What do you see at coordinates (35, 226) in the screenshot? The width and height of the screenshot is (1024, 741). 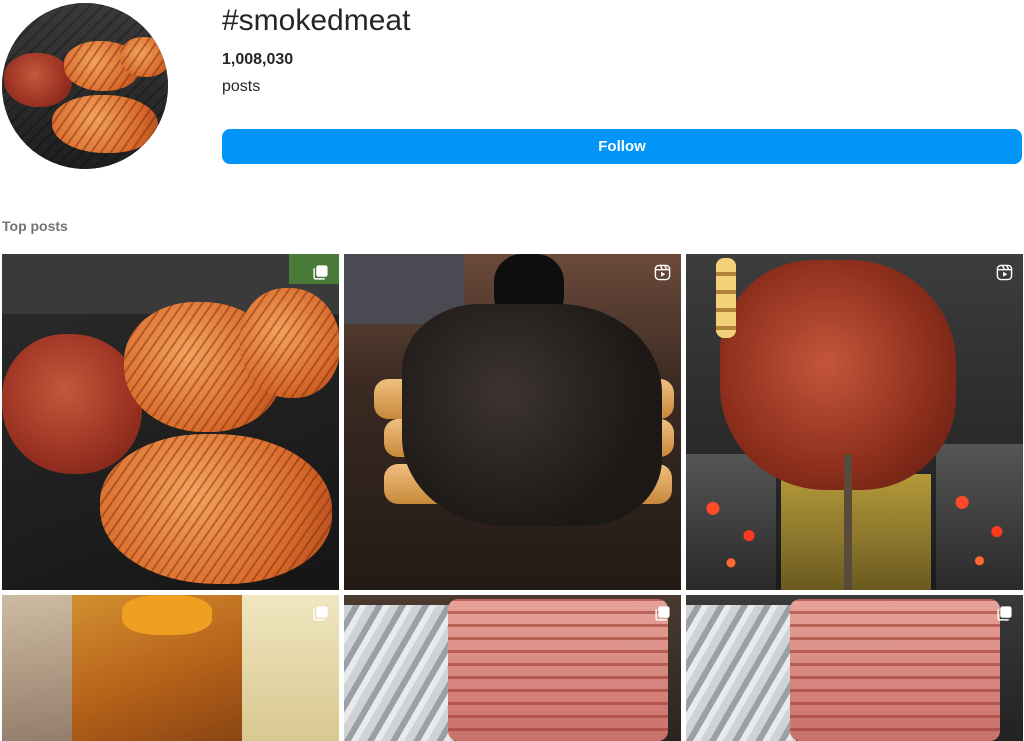 I see `top-posts-heading: Top posts` at bounding box center [35, 226].